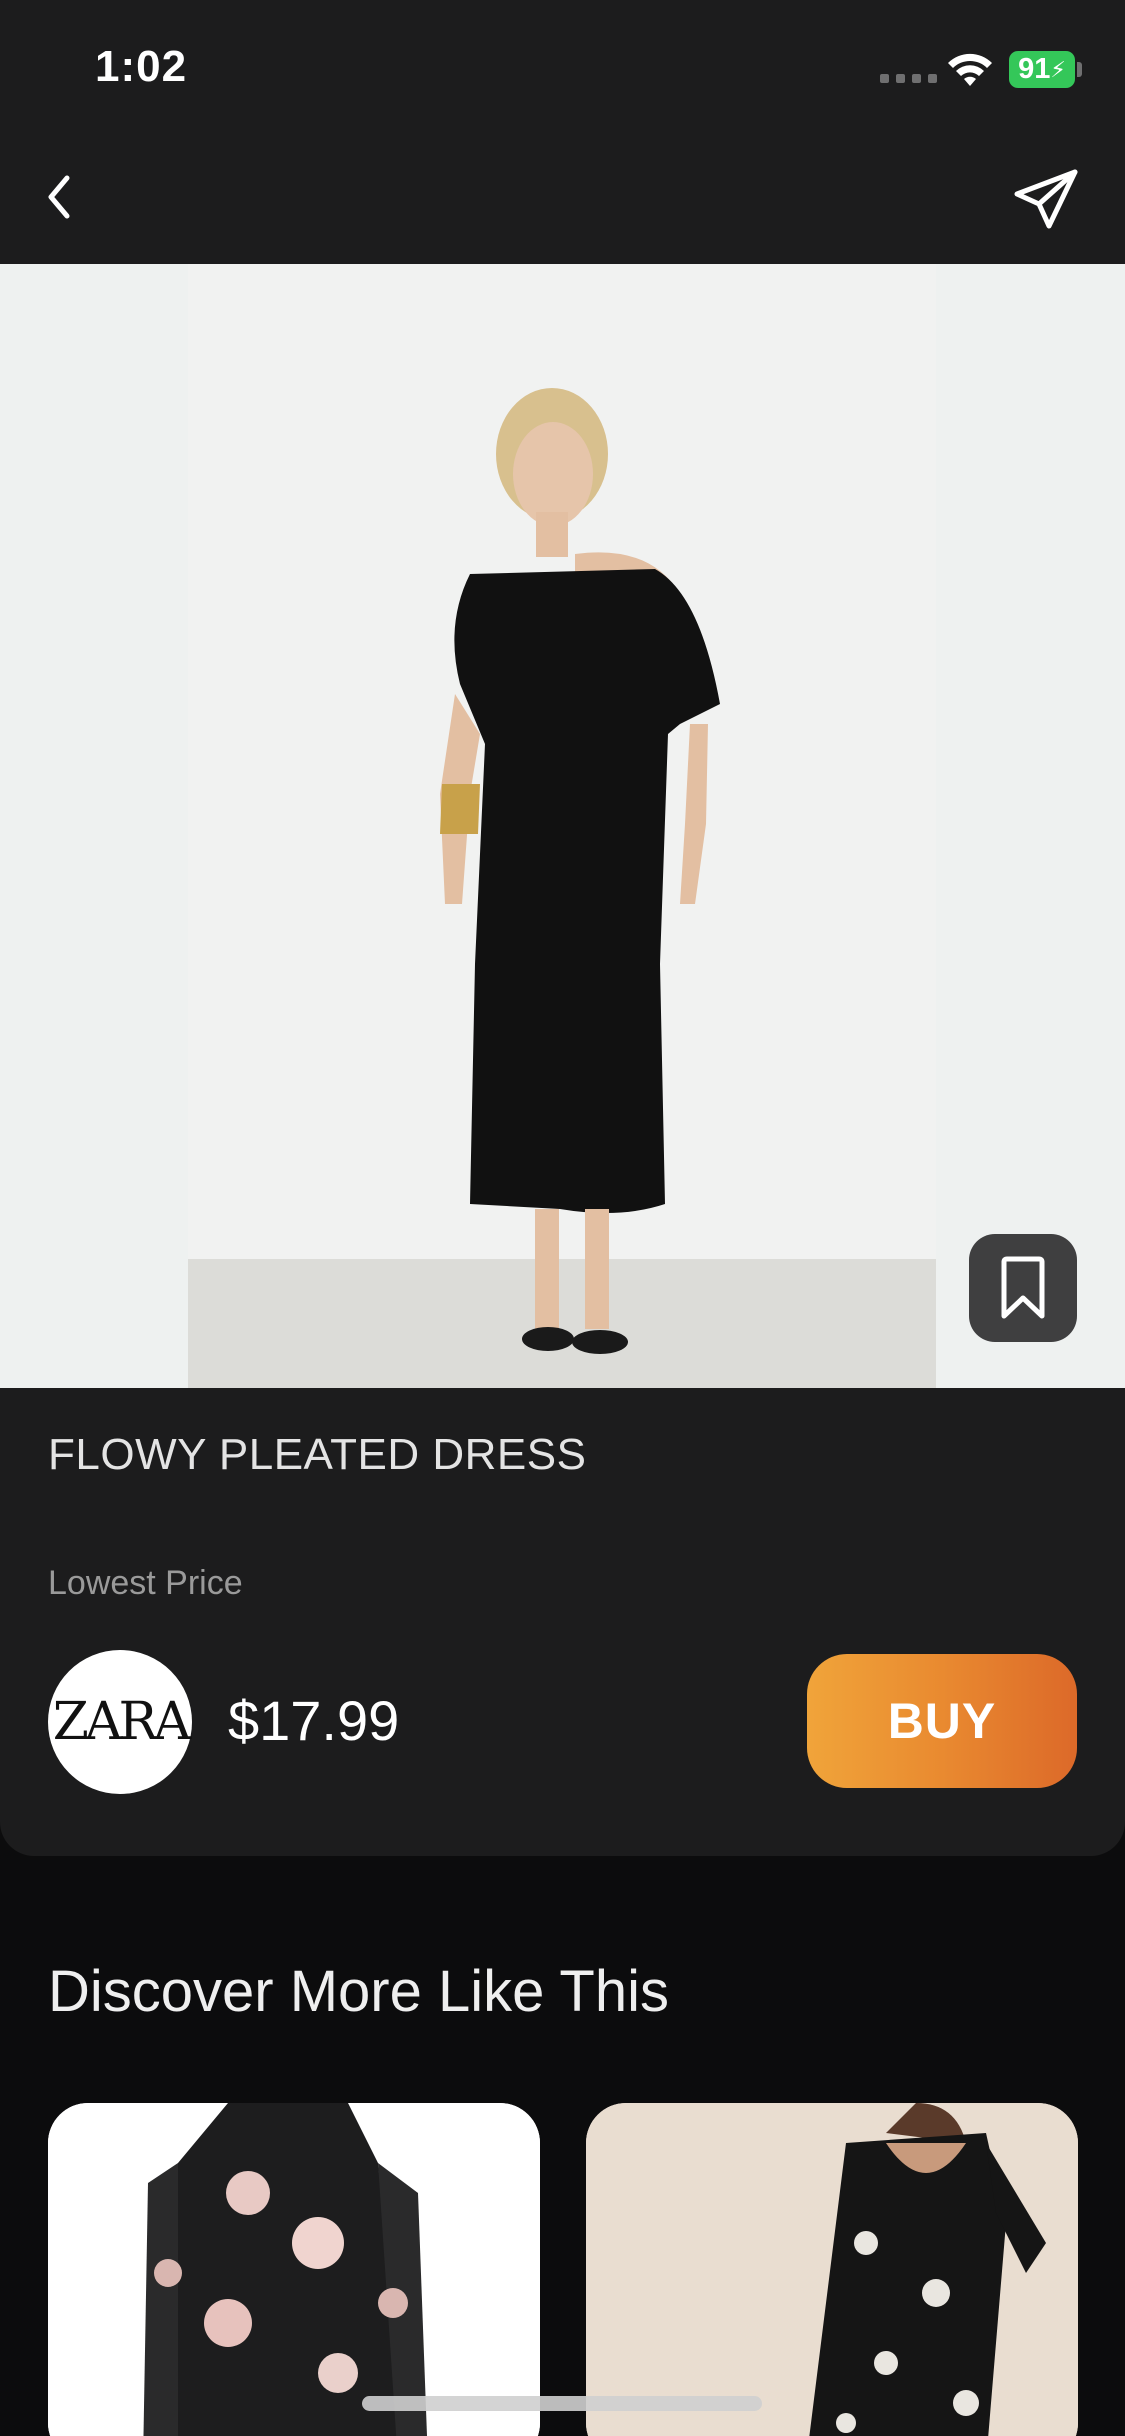 This screenshot has width=1125, height=2436. Describe the element at coordinates (314, 1720) in the screenshot. I see `product-price: $17.99` at that location.